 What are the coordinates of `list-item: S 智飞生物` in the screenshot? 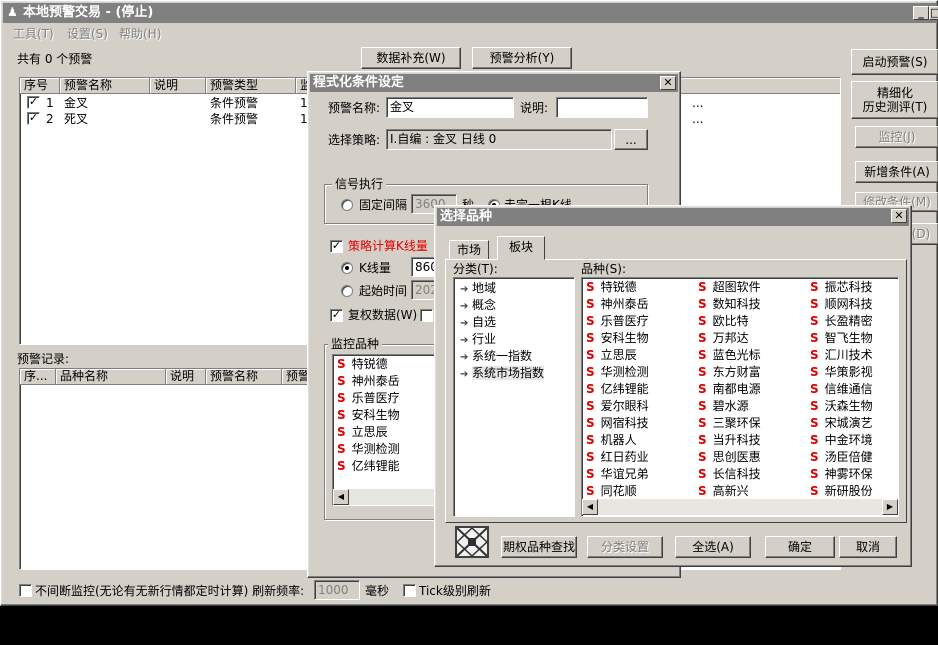 It's located at (841, 338).